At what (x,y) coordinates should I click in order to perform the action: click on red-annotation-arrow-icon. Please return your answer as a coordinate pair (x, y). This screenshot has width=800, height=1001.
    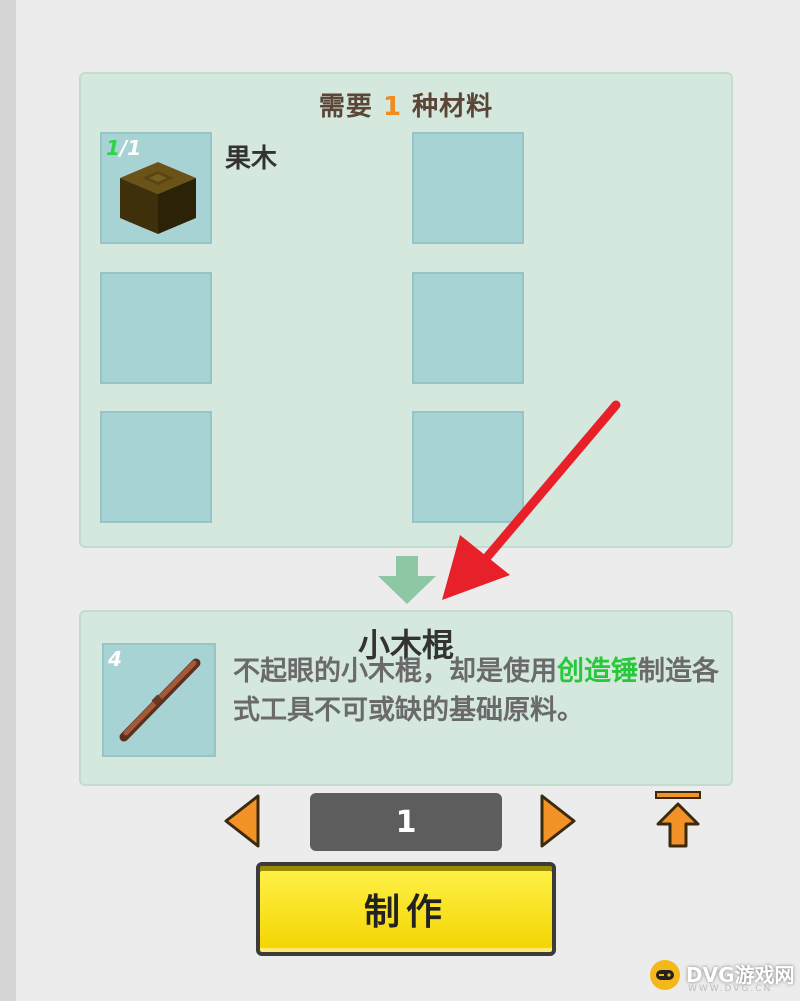
    Looking at the image, I should click on (531, 500).